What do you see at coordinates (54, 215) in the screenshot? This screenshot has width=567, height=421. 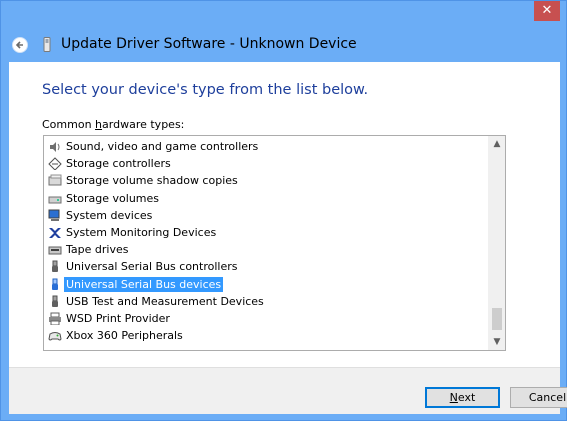 I see `computer-icon` at bounding box center [54, 215].